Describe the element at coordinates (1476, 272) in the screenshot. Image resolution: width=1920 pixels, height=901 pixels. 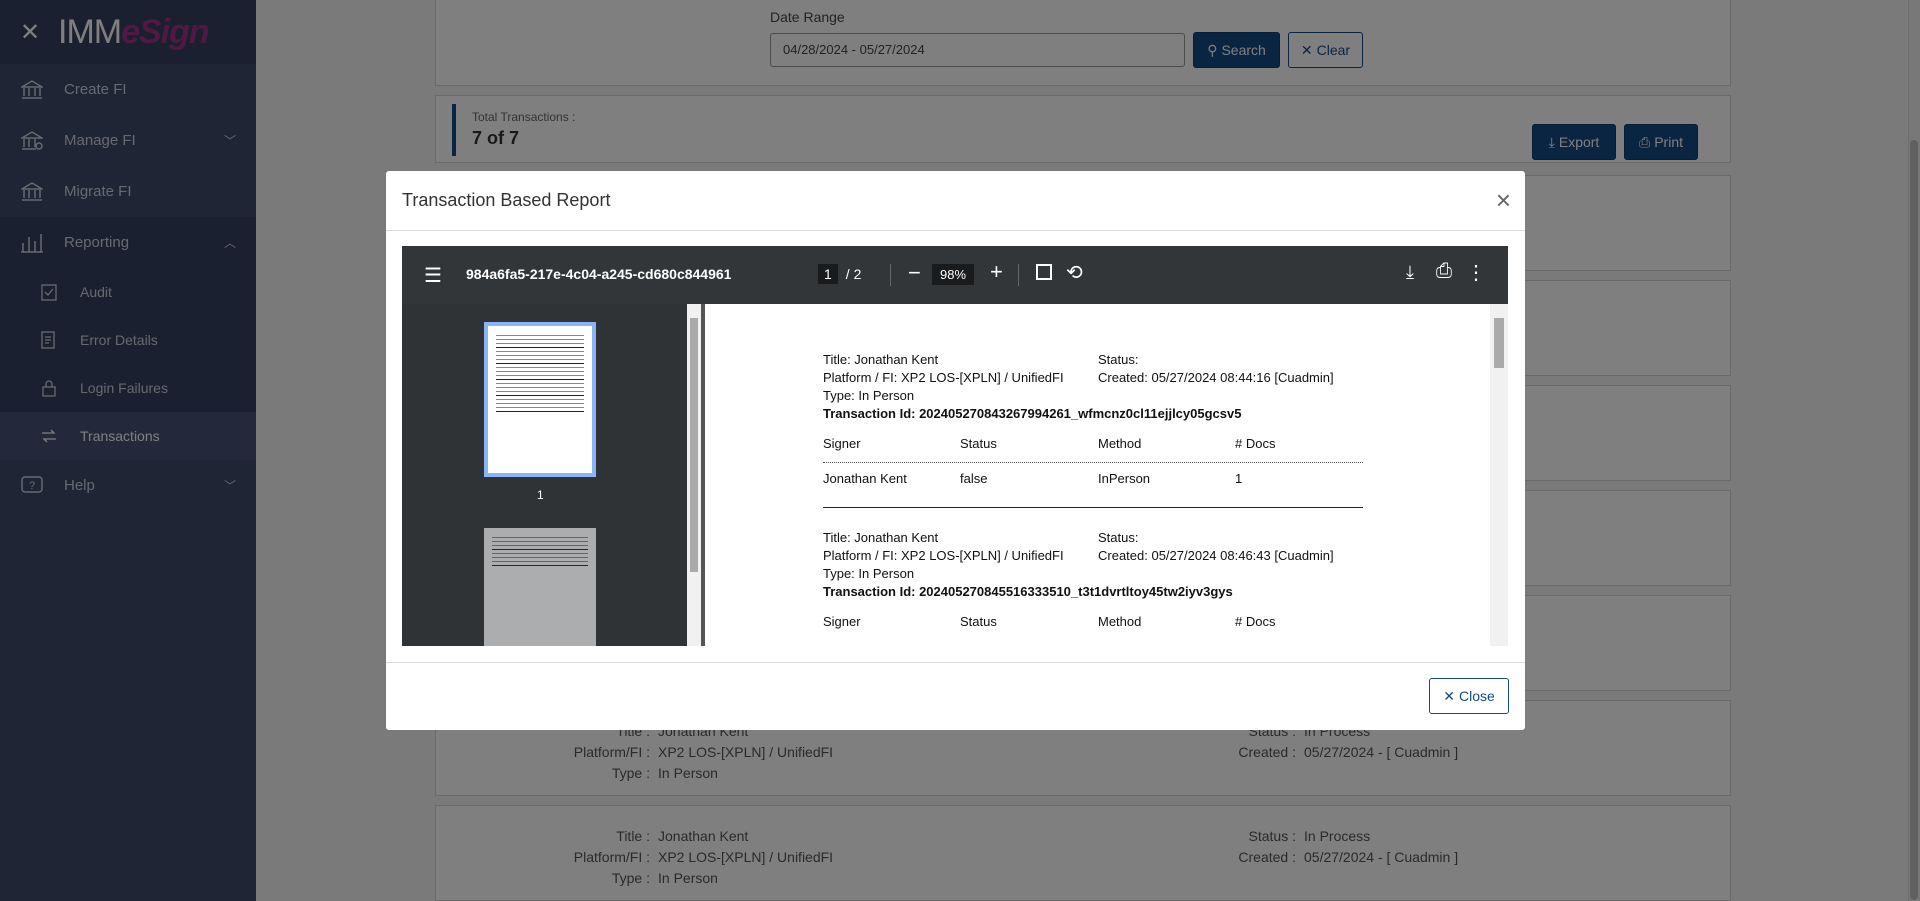
I see `more-vertical-icon: ⋮` at that location.